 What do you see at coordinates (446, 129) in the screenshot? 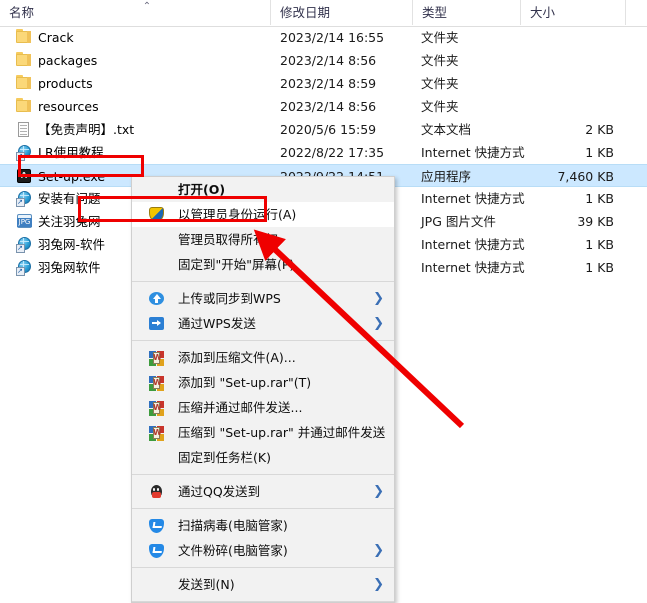
I see `file-type: 文本文档` at bounding box center [446, 129].